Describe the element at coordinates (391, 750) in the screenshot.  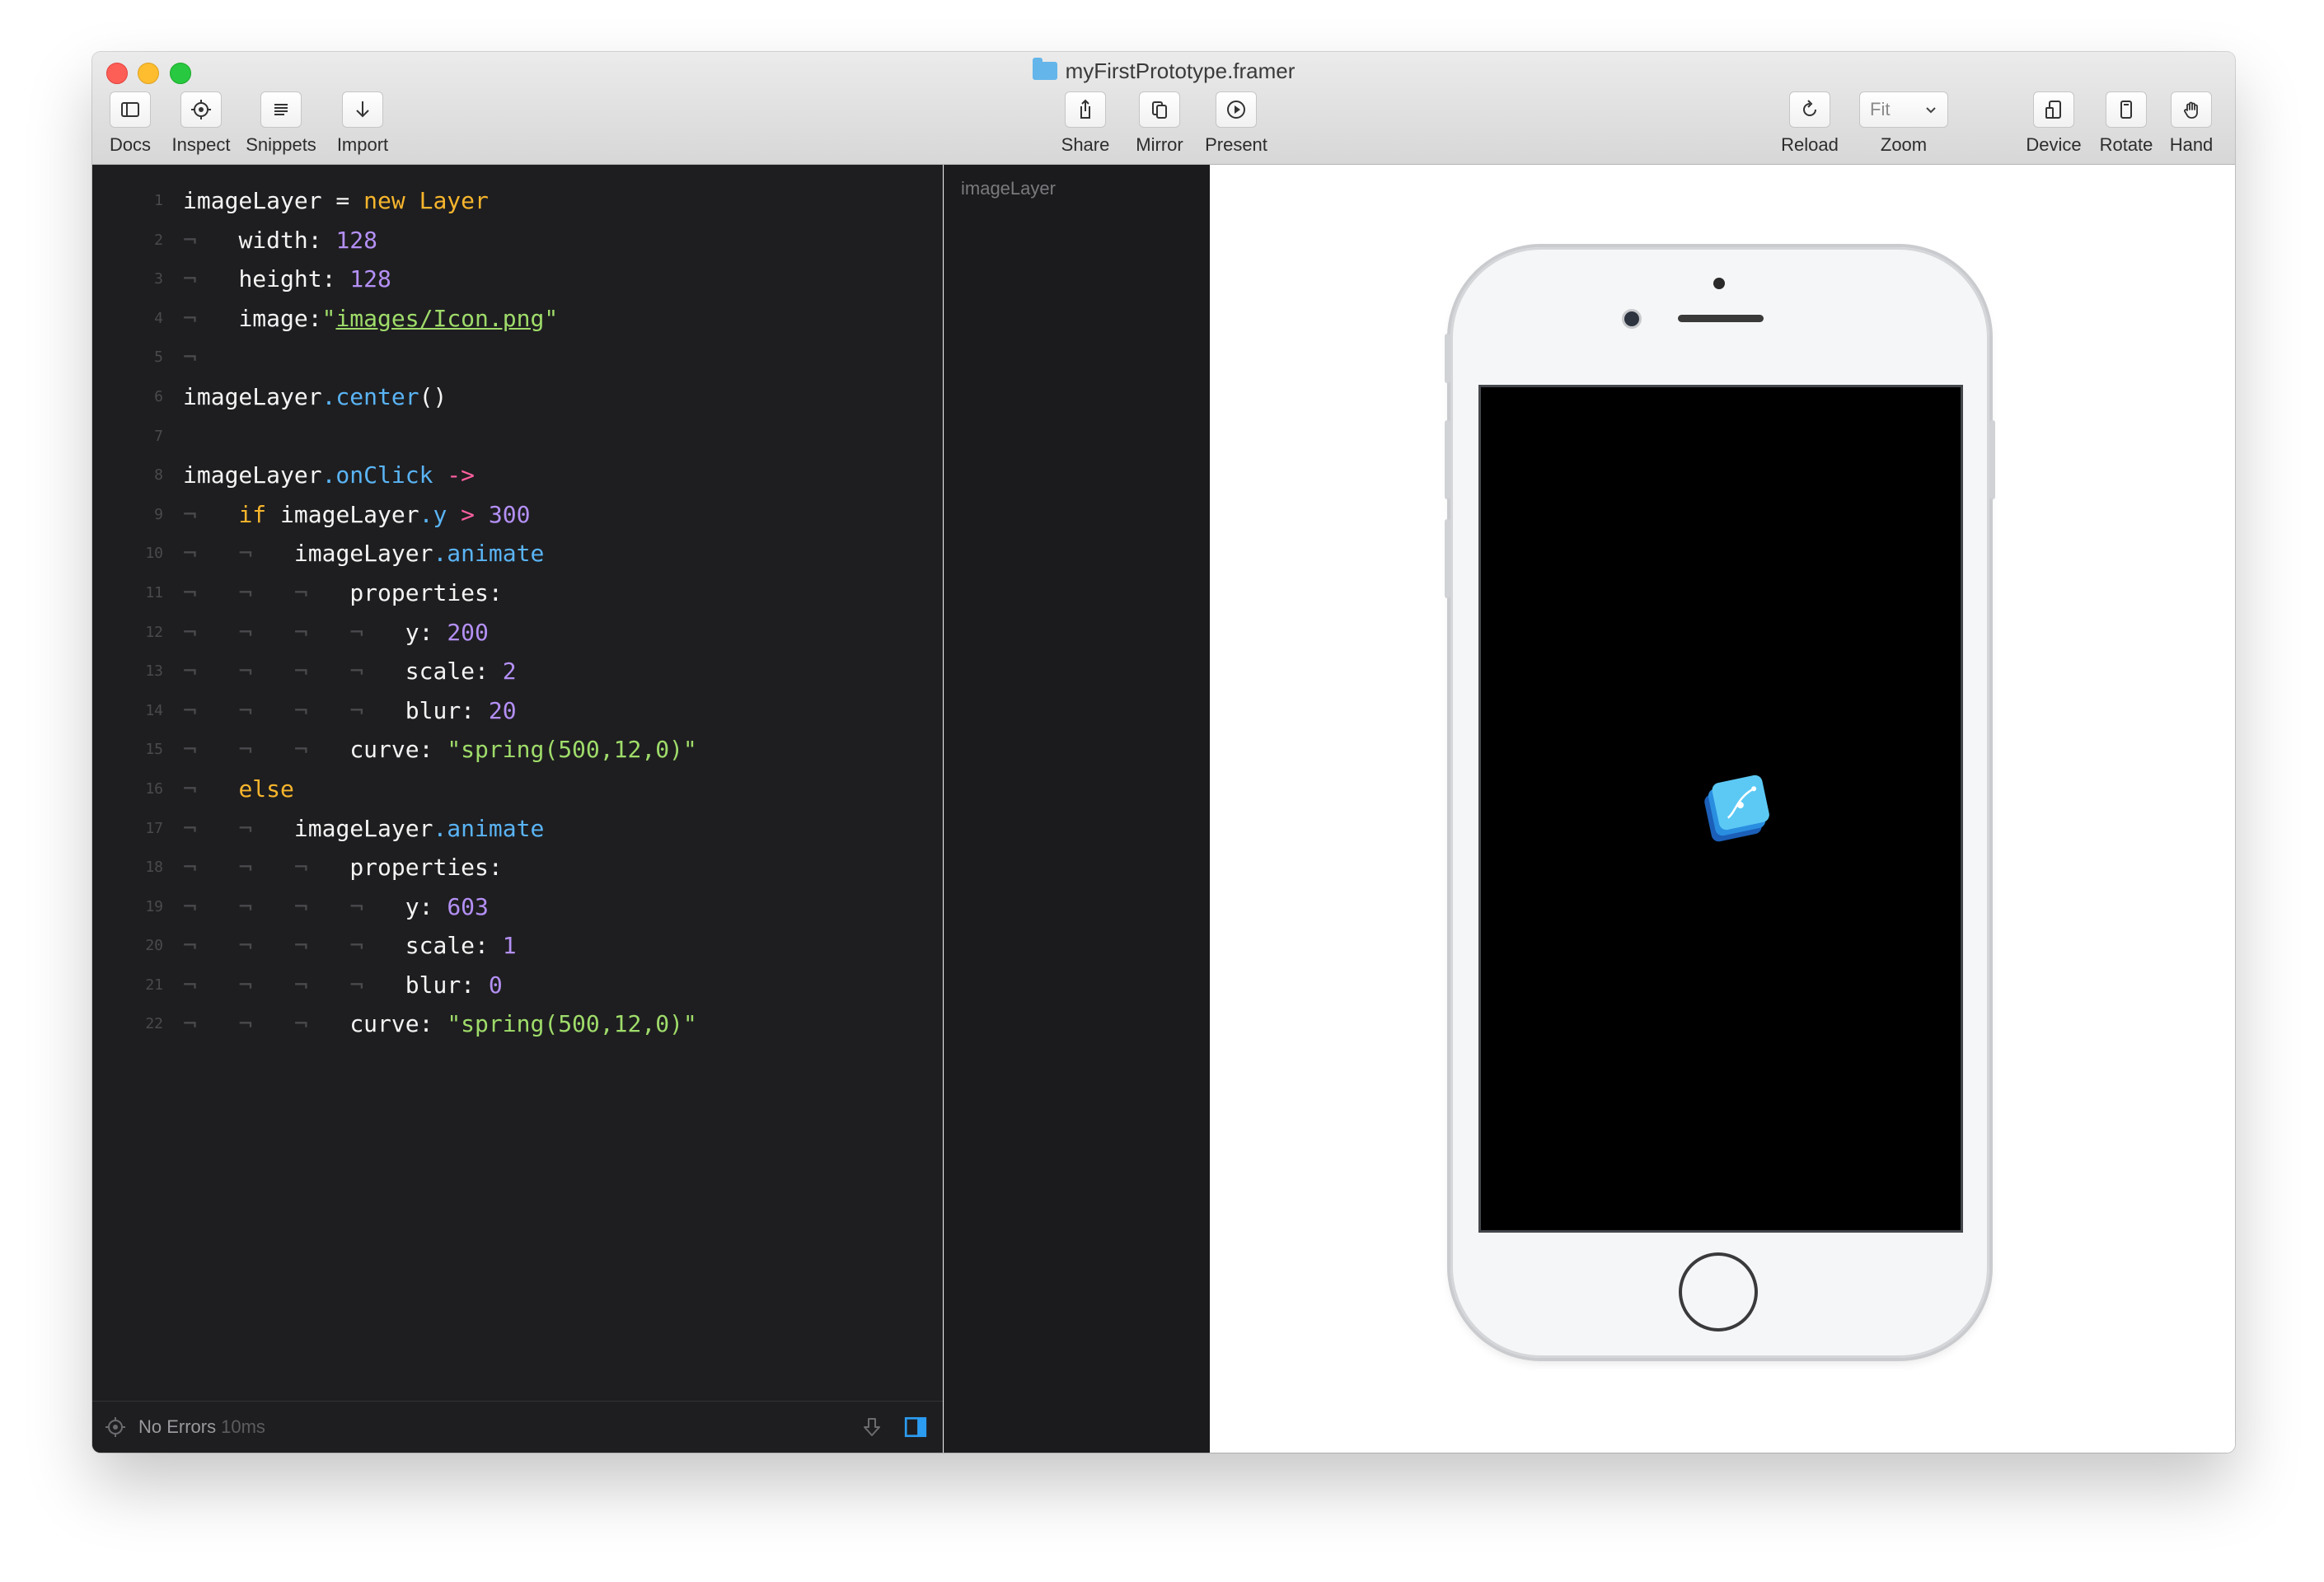
I see `code-token: curve:` at that location.